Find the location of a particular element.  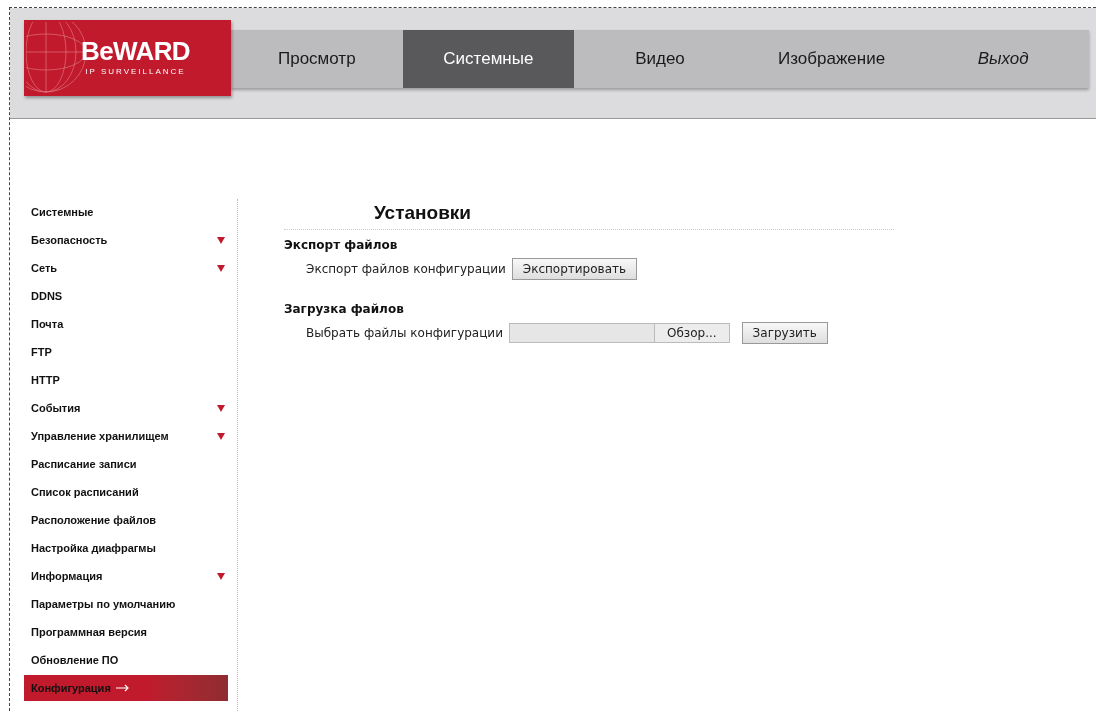

sidebar-item: FTP is located at coordinates (126, 352).